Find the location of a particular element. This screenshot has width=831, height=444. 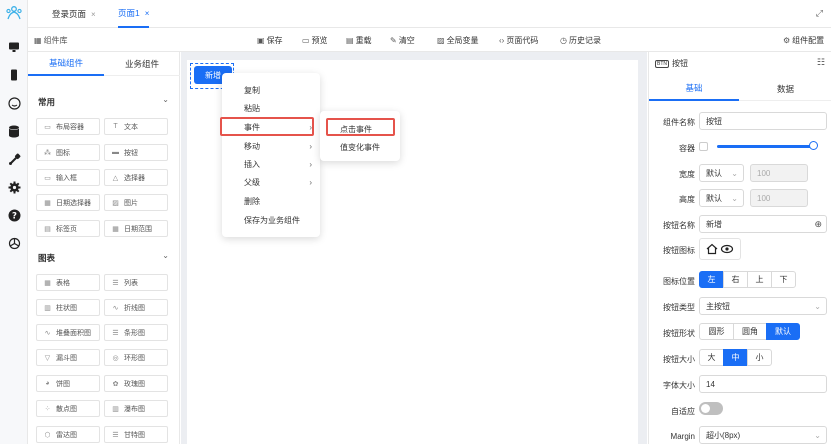

icon-pos-right: 右 is located at coordinates (735, 279).